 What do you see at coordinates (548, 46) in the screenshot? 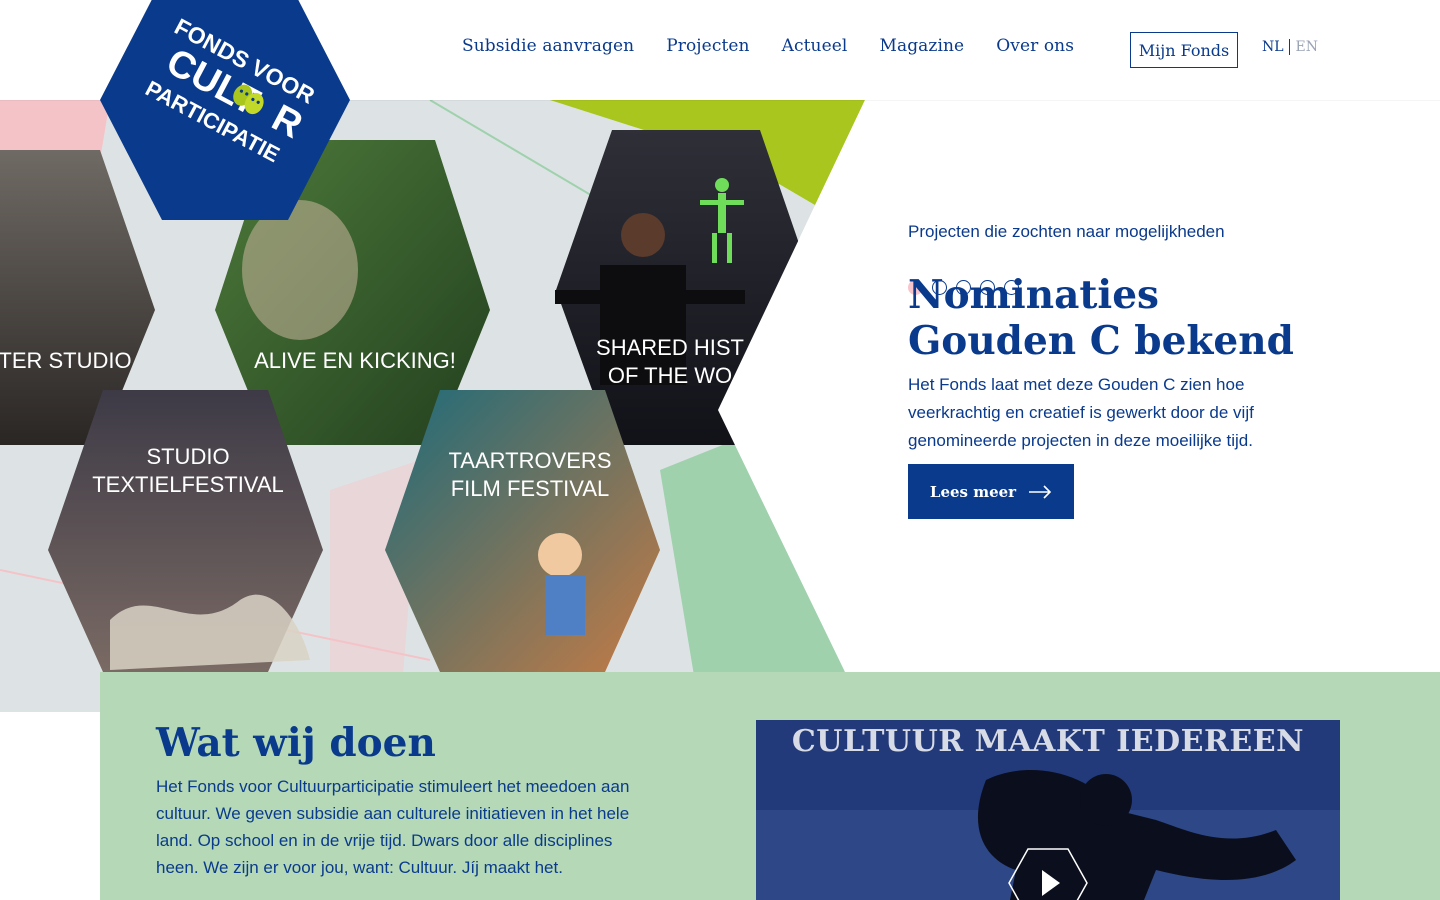
I see `nav-subsidie: Subsidie aanvragen` at bounding box center [548, 46].